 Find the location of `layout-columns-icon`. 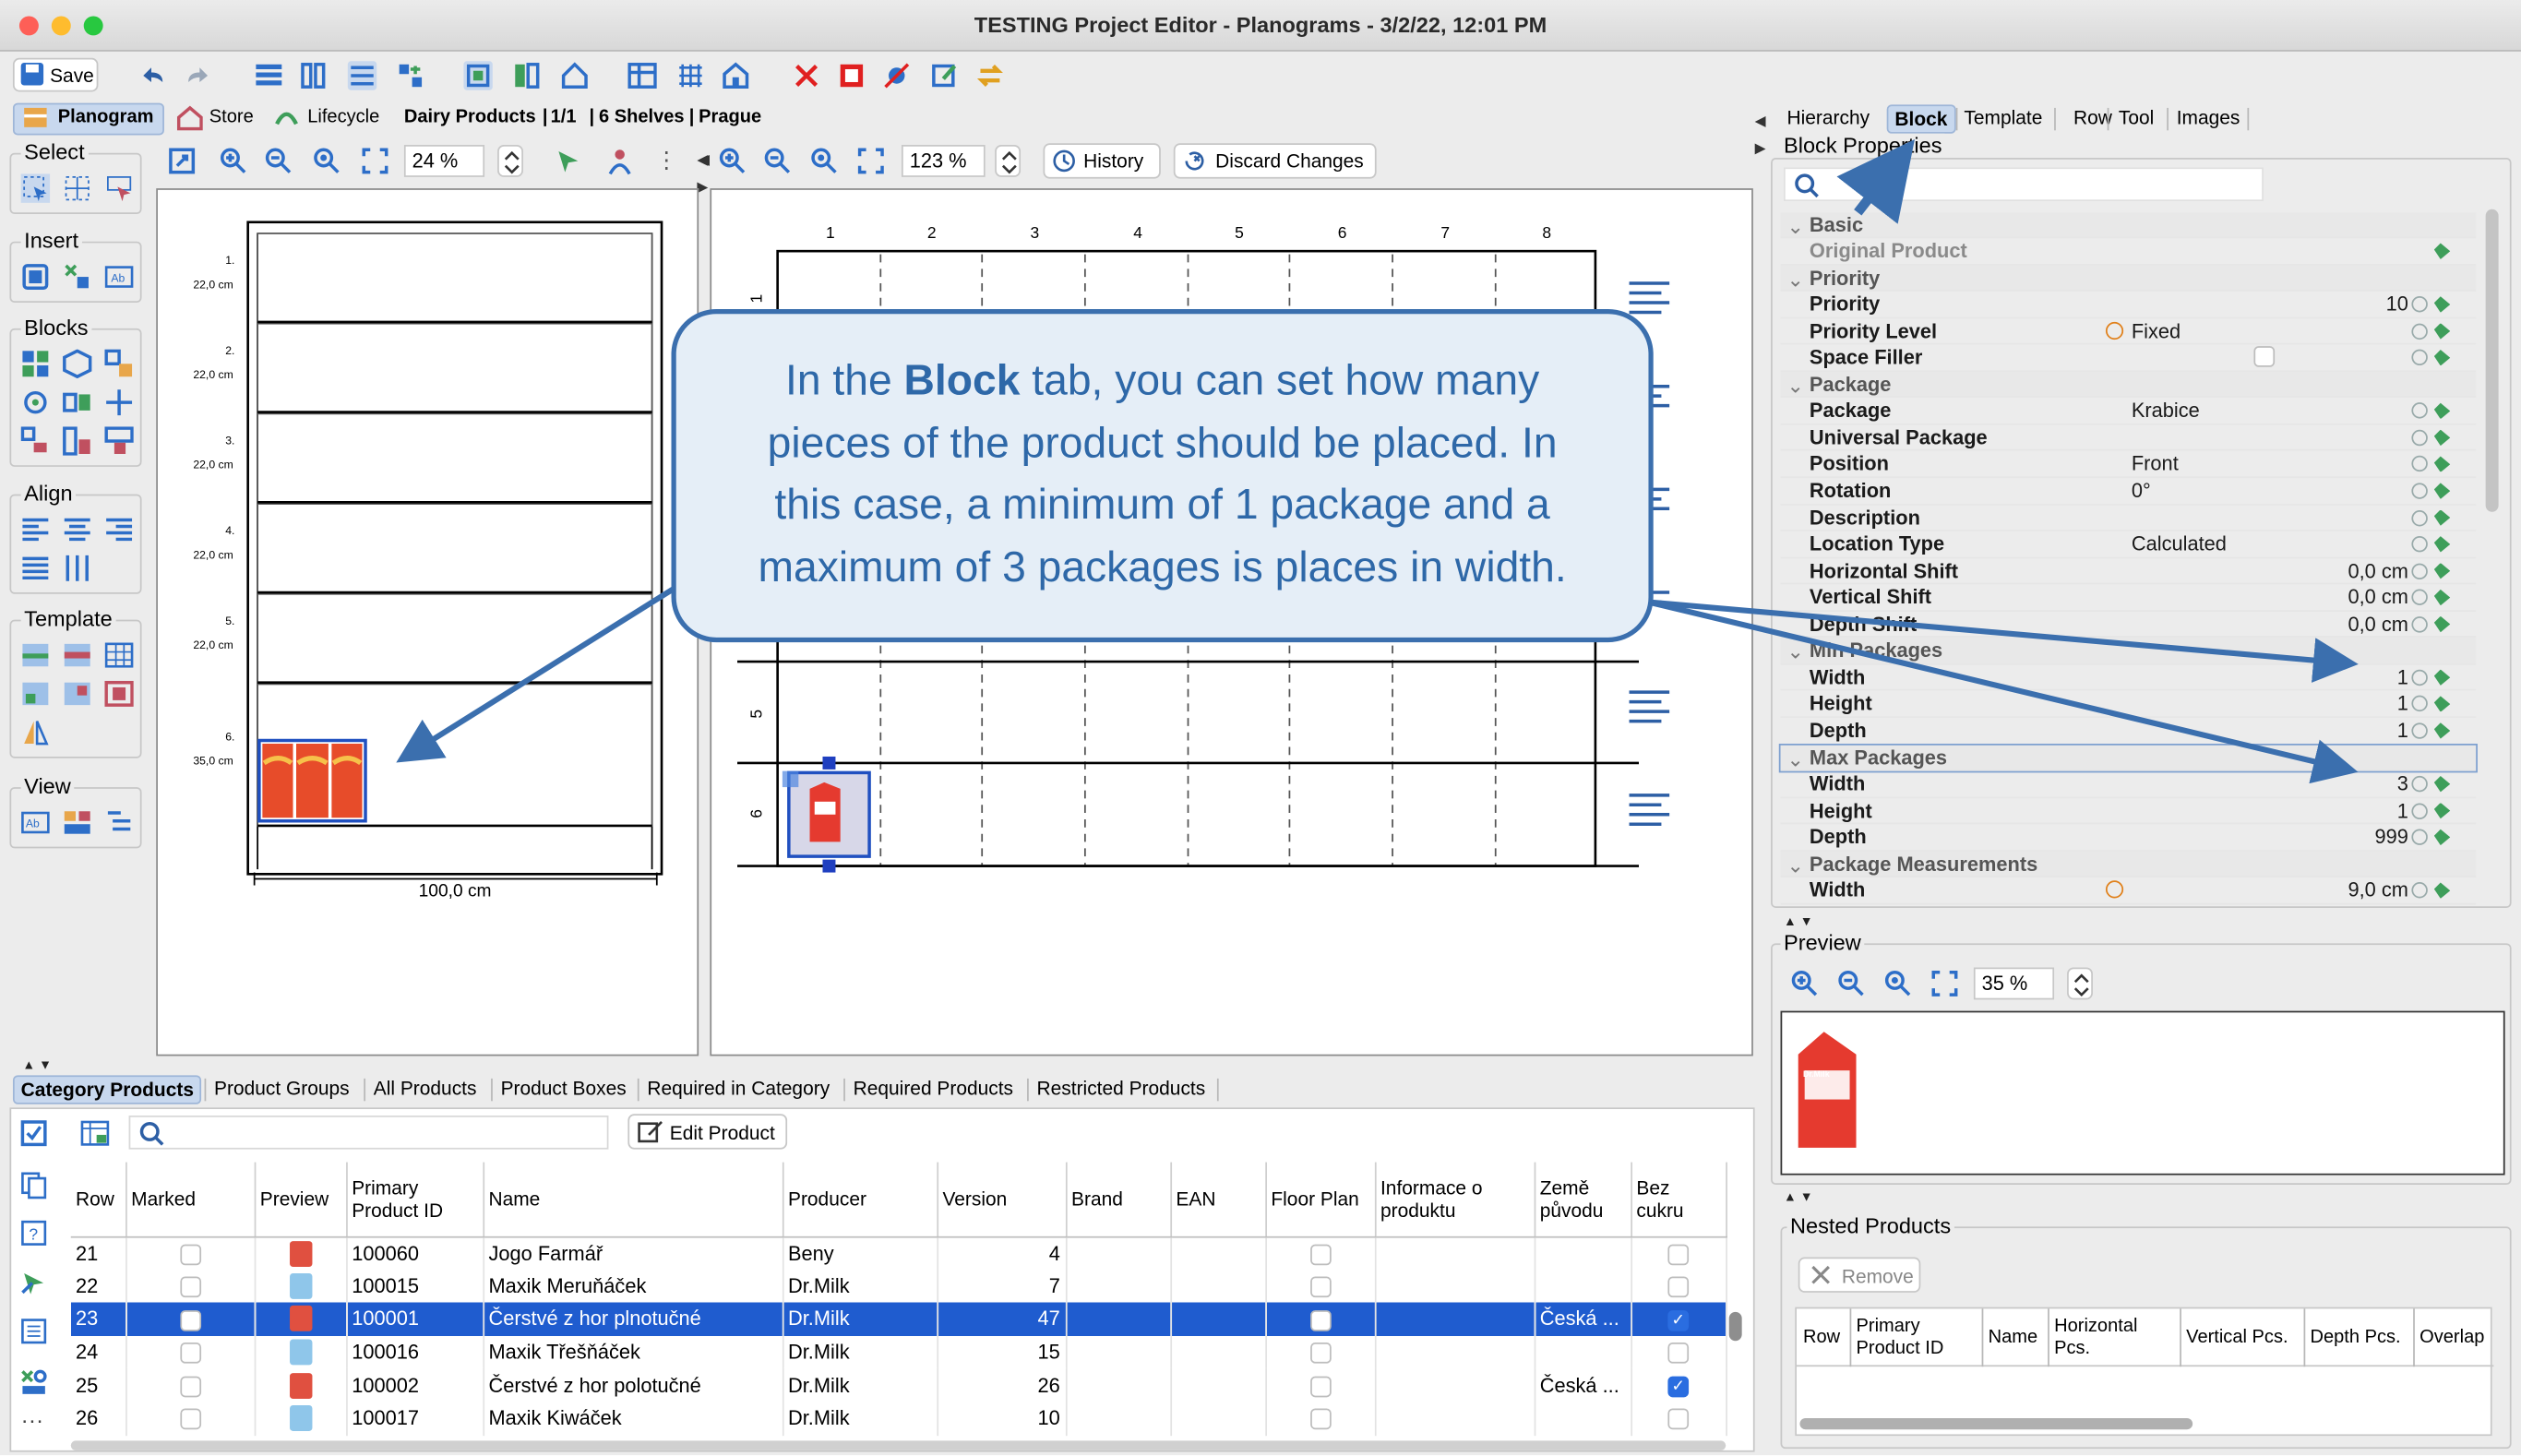

layout-columns-icon is located at coordinates (313, 75).